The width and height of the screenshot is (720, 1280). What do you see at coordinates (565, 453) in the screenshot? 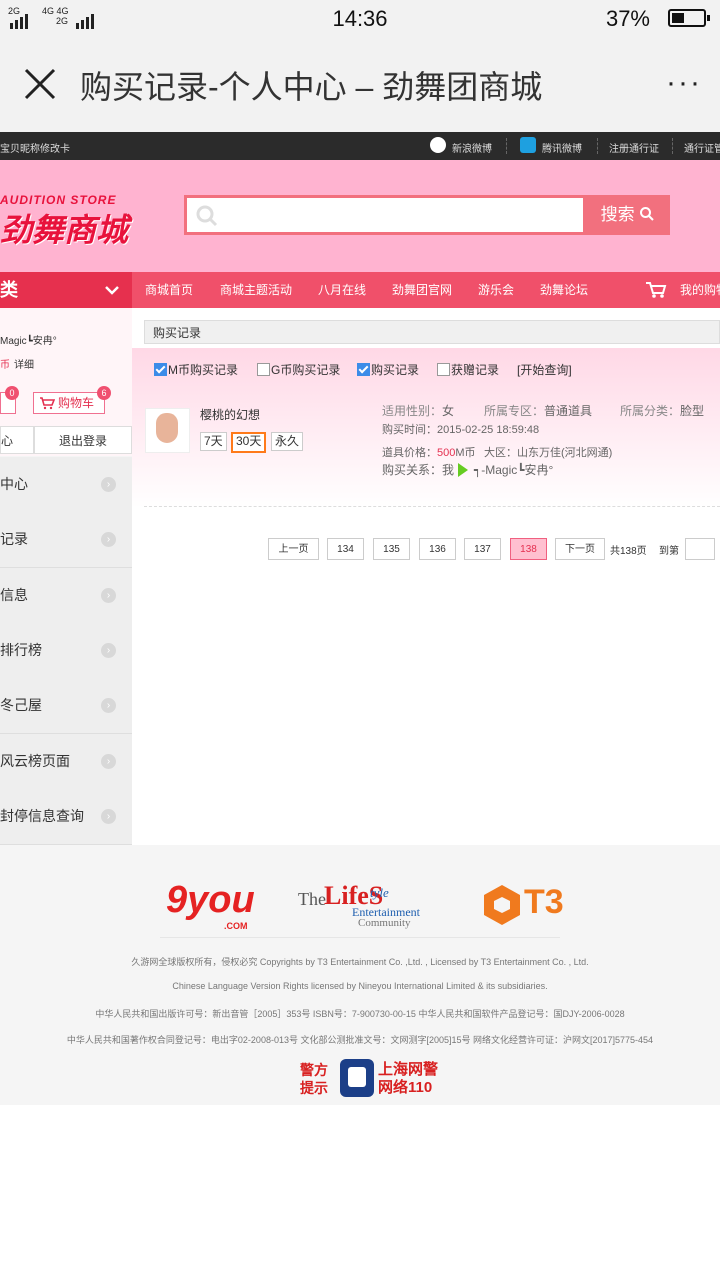
I see `region-value: 山东万佳(河北网通)` at bounding box center [565, 453].